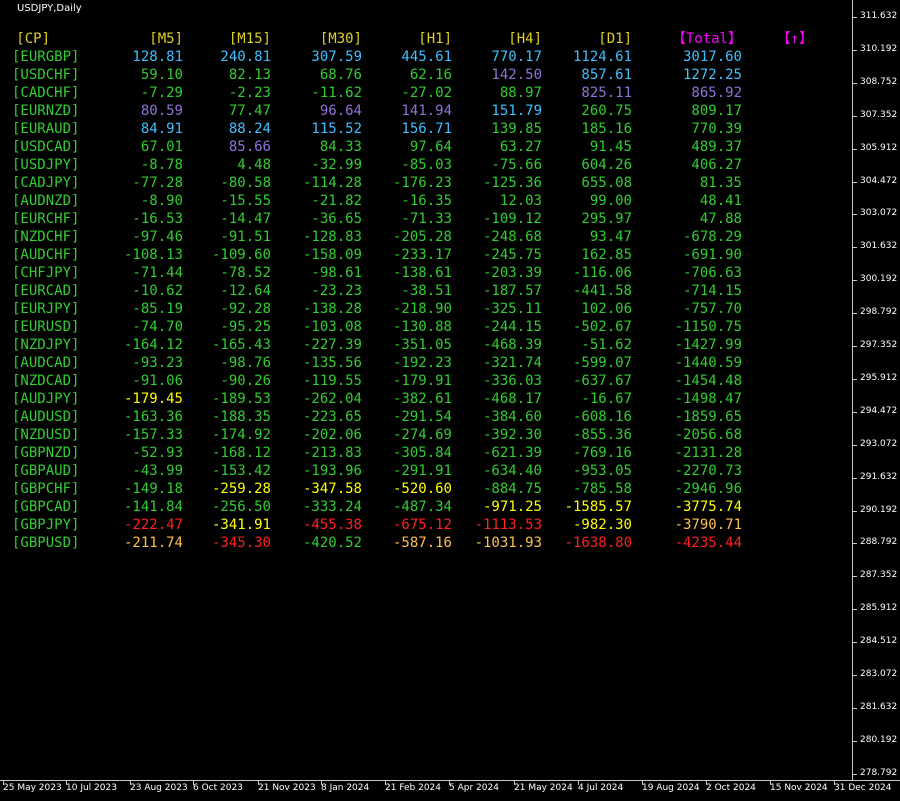  What do you see at coordinates (606, 255) in the screenshot?
I see `value-cell-d1: 162.85` at bounding box center [606, 255].